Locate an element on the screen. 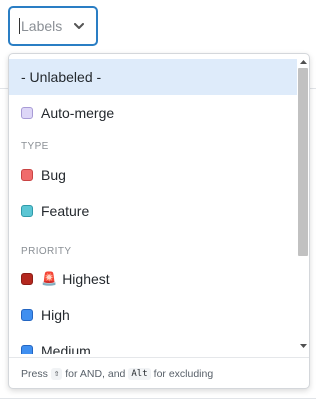 This screenshot has width=320, height=408. option-auto-merge: Auto-merge is located at coordinates (153, 113).